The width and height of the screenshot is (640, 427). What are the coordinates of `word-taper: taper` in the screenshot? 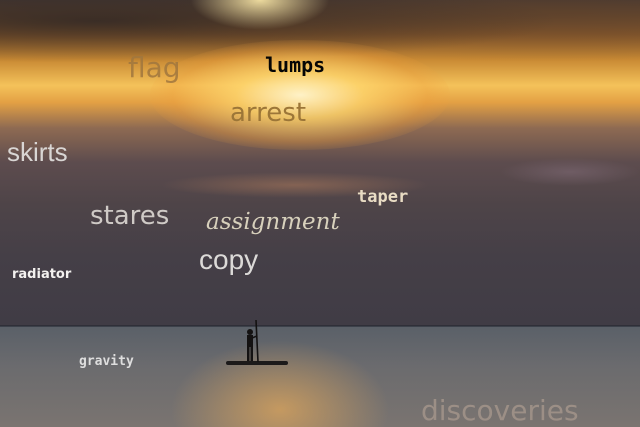 It's located at (383, 197).